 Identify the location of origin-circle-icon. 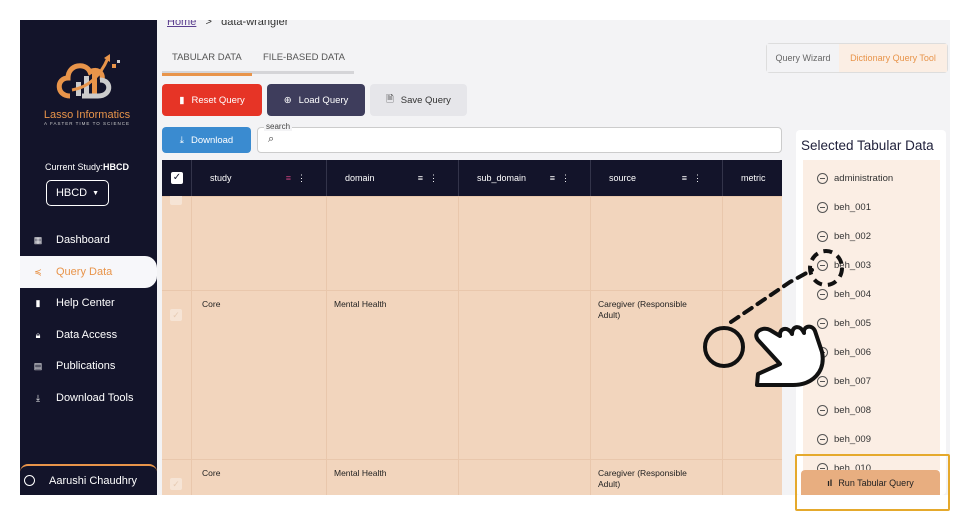
(724, 347).